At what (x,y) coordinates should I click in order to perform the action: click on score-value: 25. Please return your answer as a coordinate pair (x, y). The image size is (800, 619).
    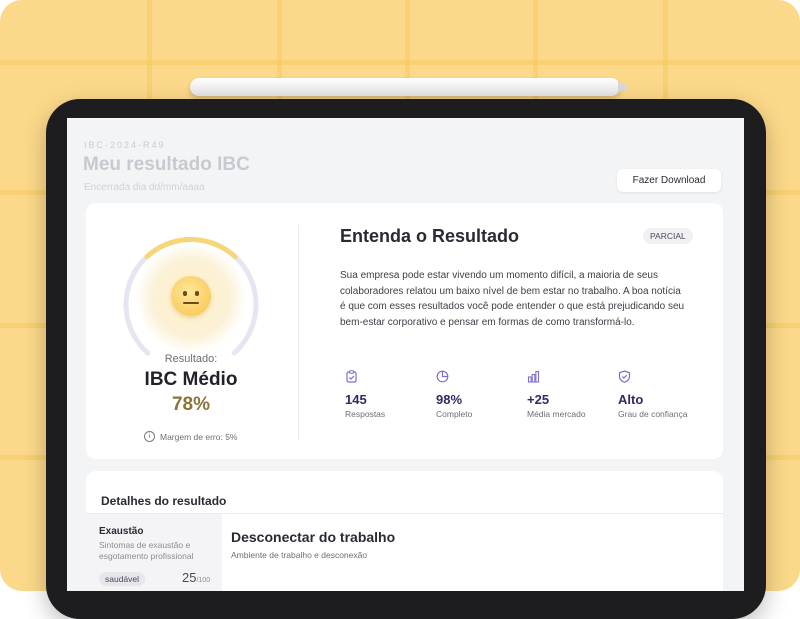
    Looking at the image, I should click on (189, 577).